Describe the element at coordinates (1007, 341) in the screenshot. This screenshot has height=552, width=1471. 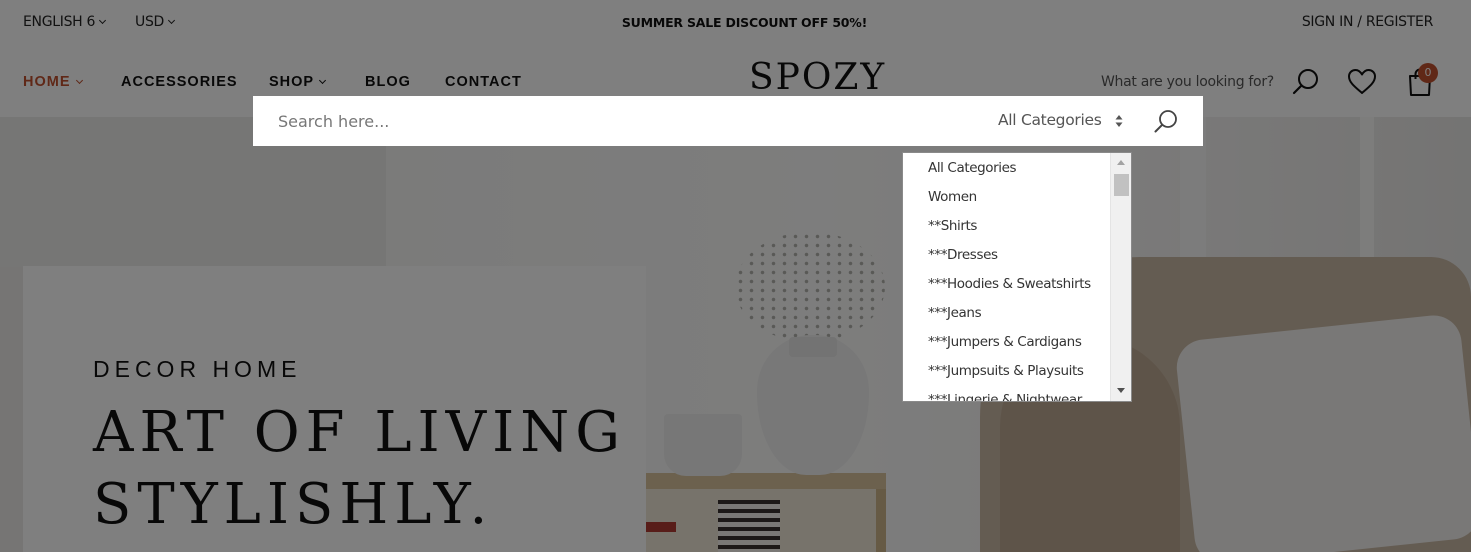
I see `category-option: ***Jumpers & Cardigans` at that location.